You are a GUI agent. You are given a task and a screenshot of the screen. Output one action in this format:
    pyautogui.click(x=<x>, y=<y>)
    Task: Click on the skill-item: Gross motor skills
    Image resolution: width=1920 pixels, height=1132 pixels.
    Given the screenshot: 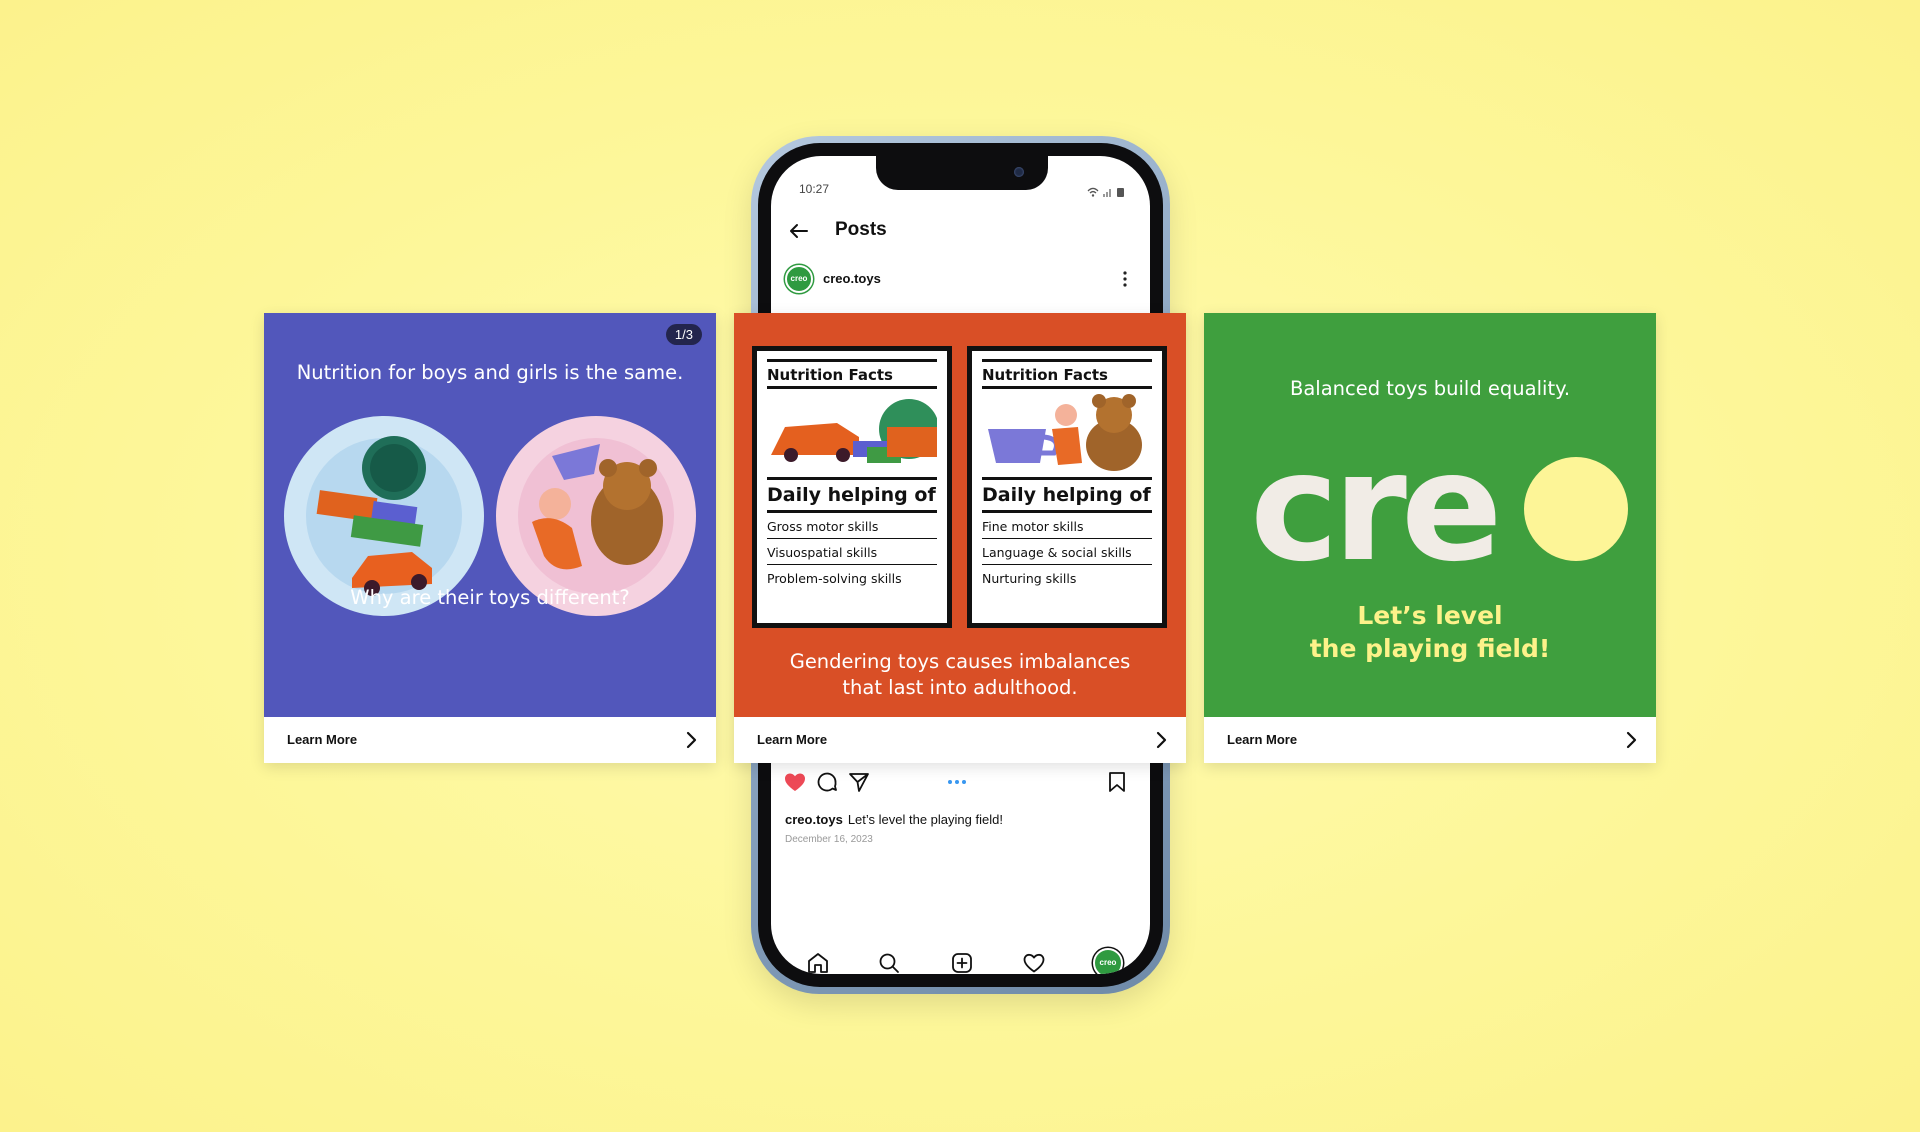 What is the action you would take?
    pyautogui.click(x=852, y=526)
    